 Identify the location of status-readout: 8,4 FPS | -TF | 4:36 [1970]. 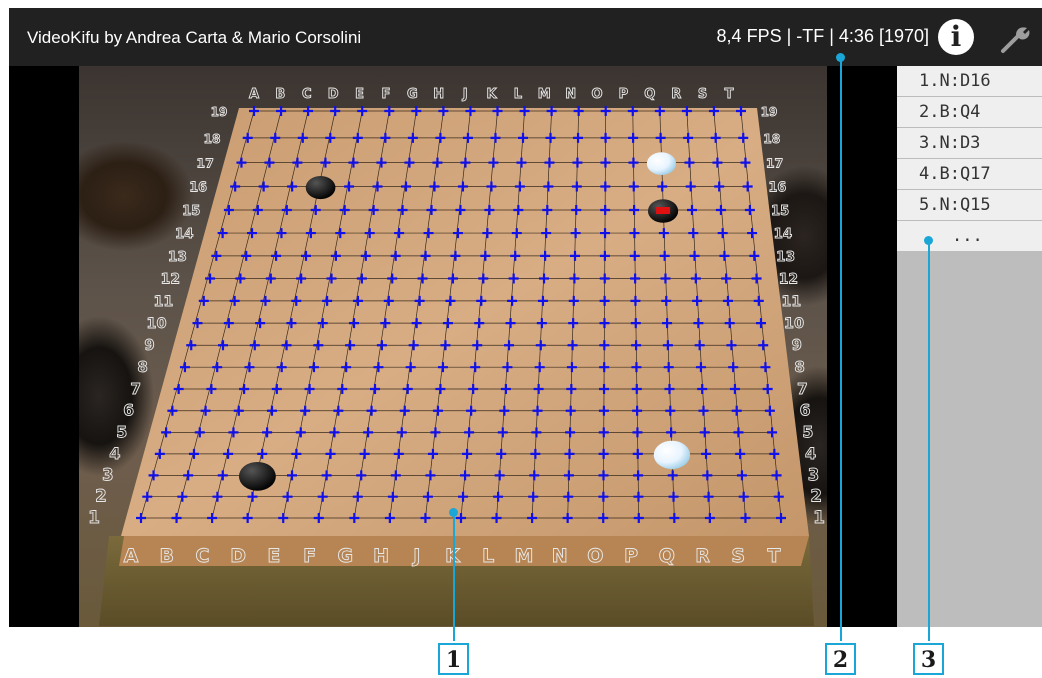
(822, 36).